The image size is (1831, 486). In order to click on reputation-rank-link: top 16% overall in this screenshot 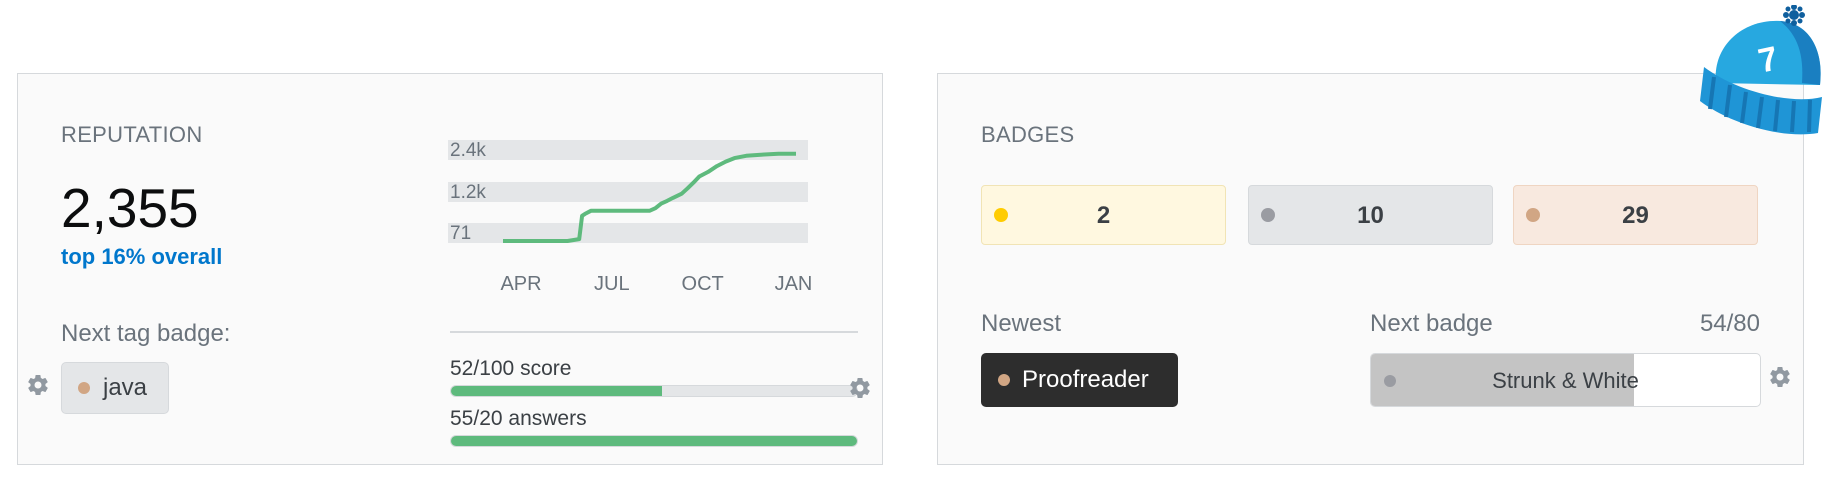, I will do `click(141, 257)`.